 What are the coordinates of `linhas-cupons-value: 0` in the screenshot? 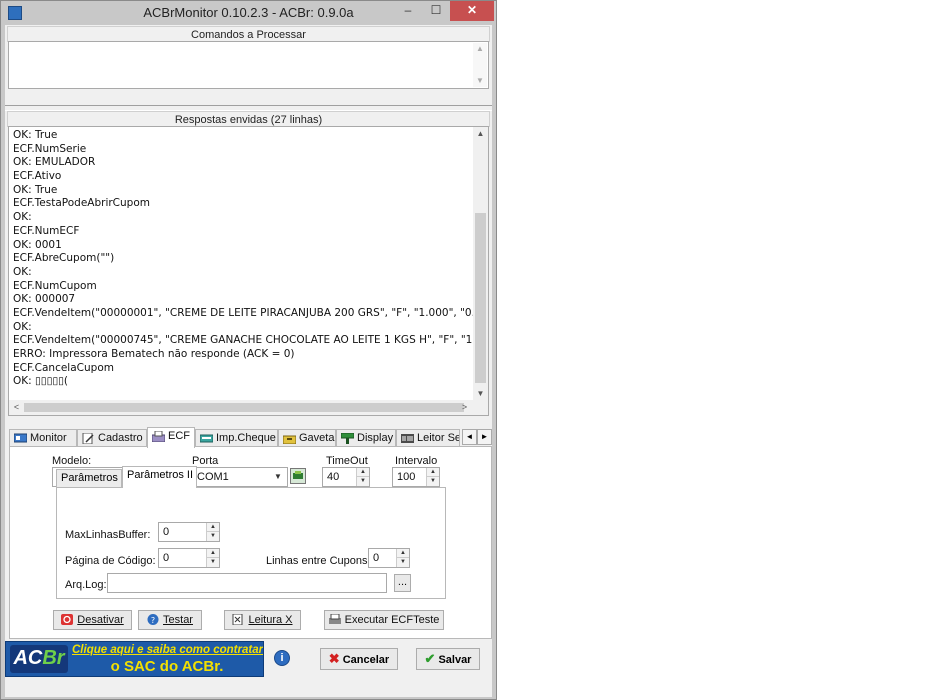 It's located at (376, 558).